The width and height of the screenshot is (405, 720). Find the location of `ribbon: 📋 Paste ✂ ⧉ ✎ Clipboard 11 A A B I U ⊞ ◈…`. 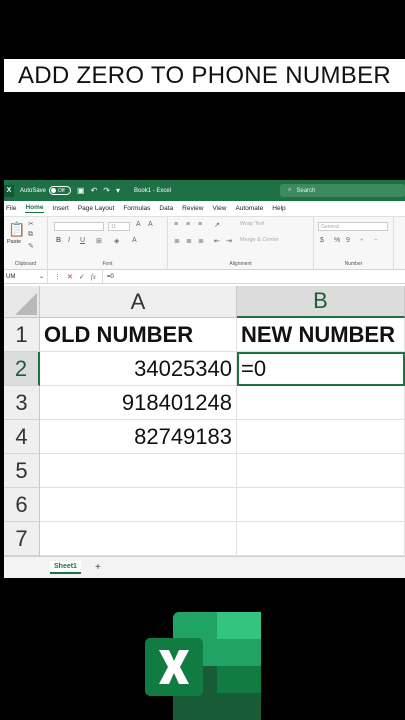

ribbon: 📋 Paste ✂ ⧉ ✎ Clipboard 11 A A B I U ⊞ ◈… is located at coordinates (204, 243).